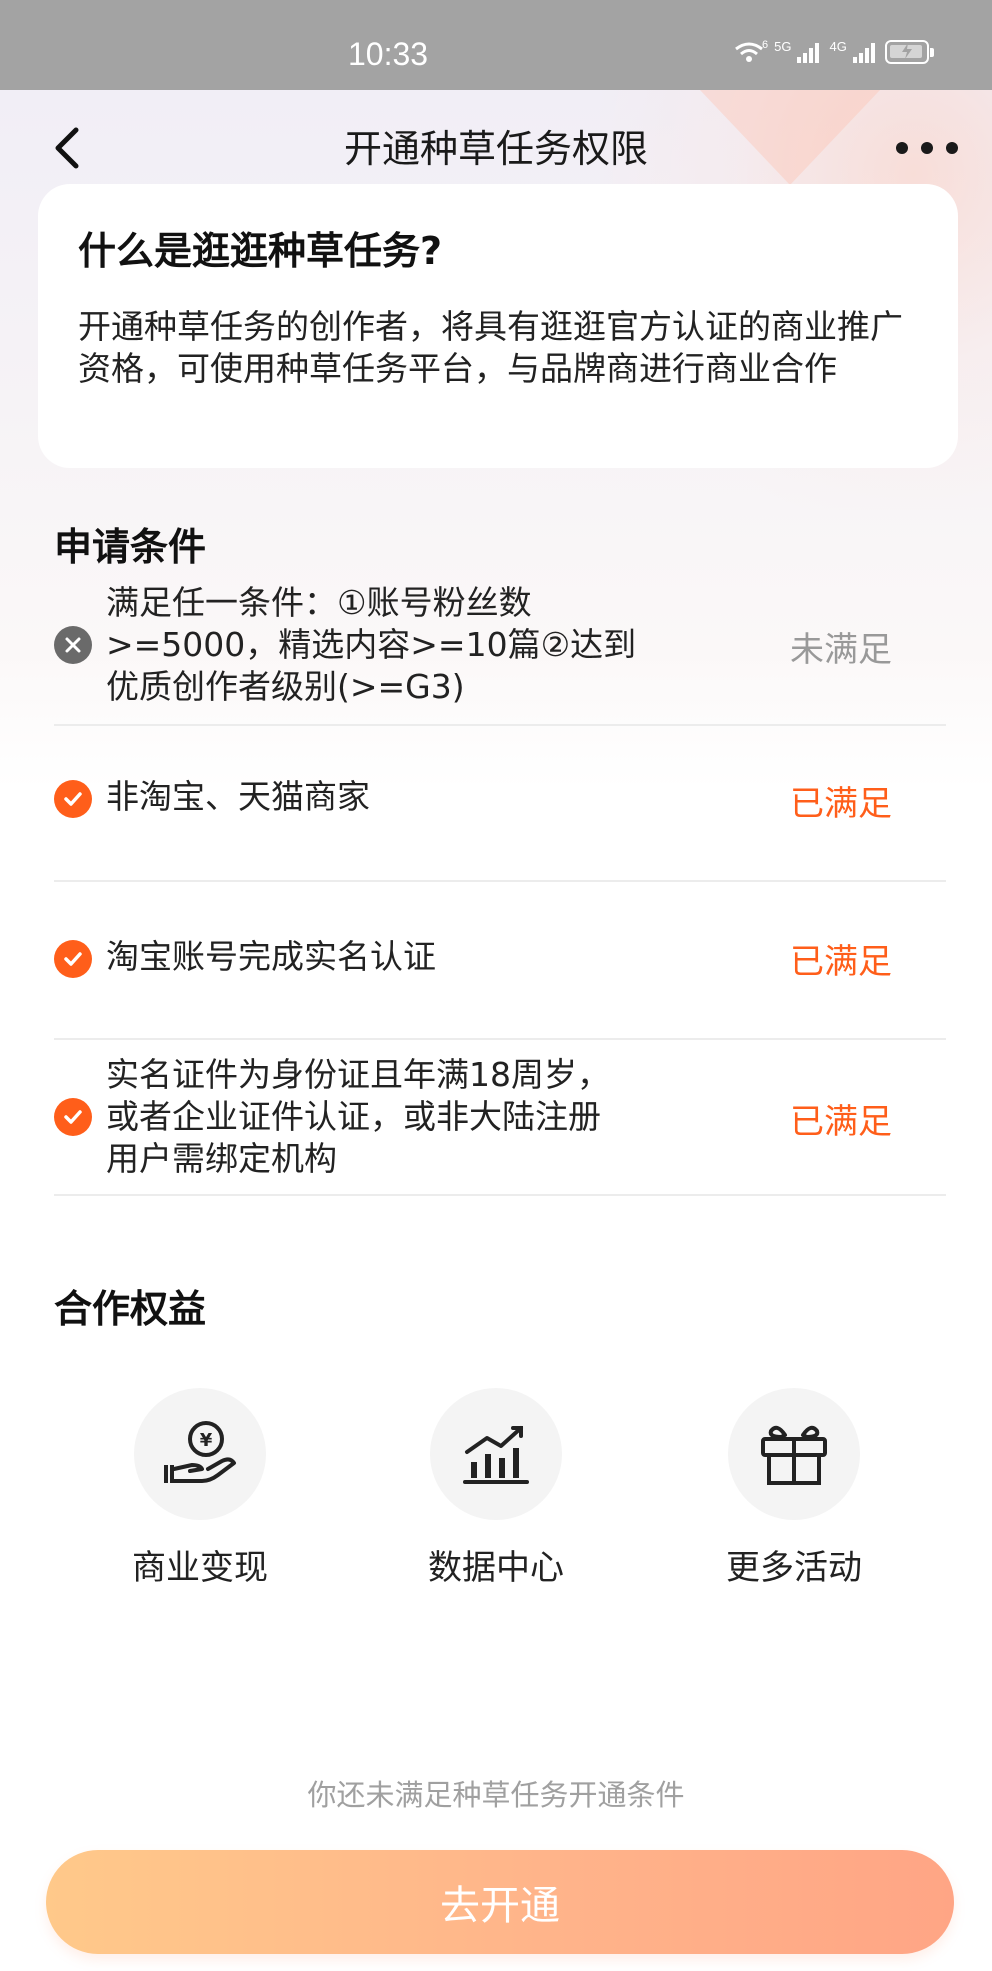 The width and height of the screenshot is (992, 1971). What do you see at coordinates (73, 645) in the screenshot?
I see `unmet-icon` at bounding box center [73, 645].